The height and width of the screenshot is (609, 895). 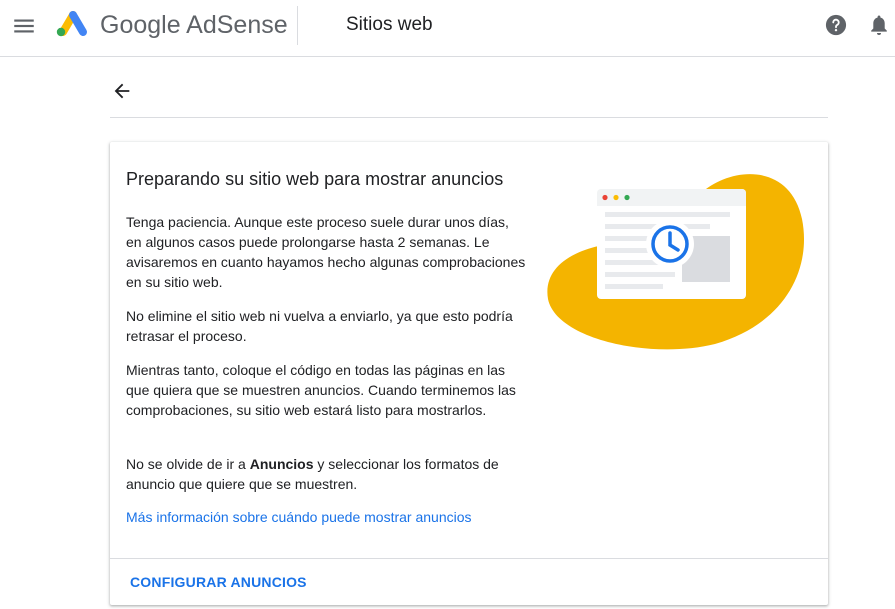 What do you see at coordinates (194, 25) in the screenshot?
I see `product-name: Google AdSense` at bounding box center [194, 25].